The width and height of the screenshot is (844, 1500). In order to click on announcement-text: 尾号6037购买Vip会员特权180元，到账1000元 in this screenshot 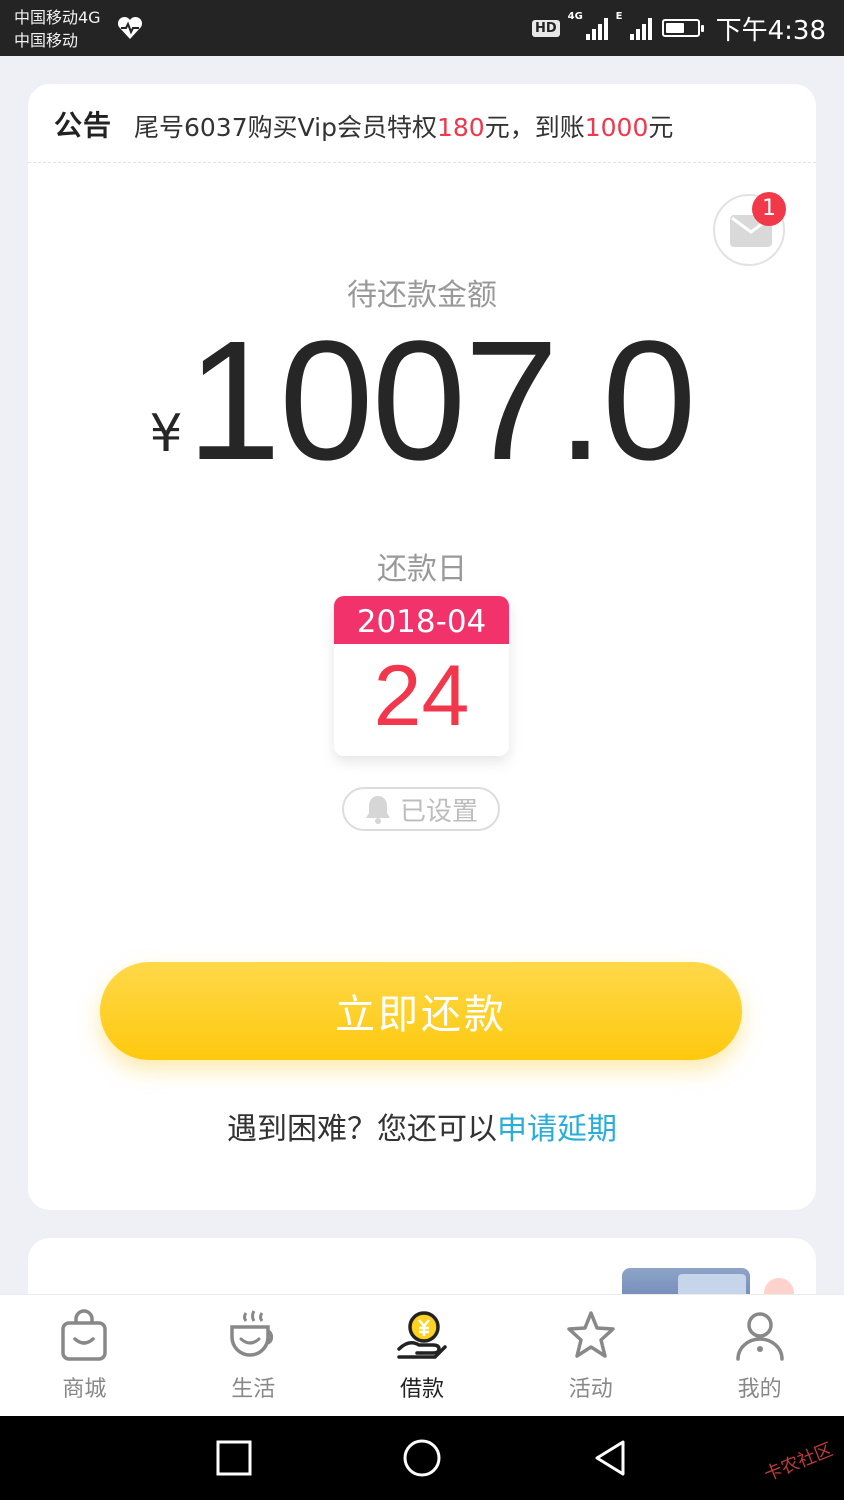, I will do `click(403, 126)`.